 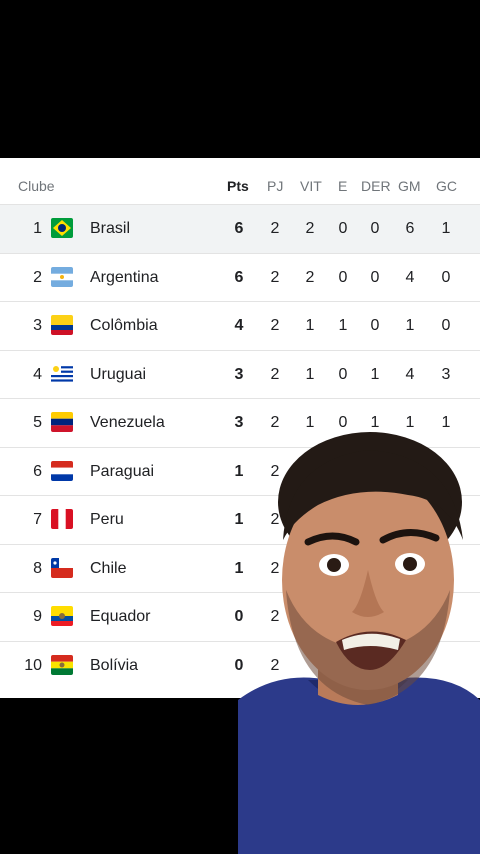 I want to click on equador-flag-icon, so click(x=62, y=616).